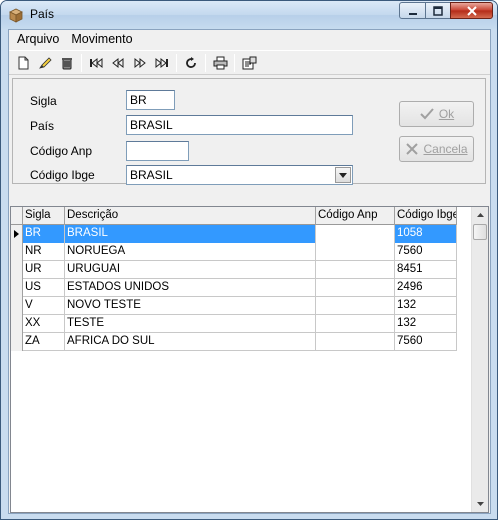 Image resolution: width=498 pixels, height=520 pixels. Describe the element at coordinates (44, 270) in the screenshot. I see `cell-sigla: UR` at that location.